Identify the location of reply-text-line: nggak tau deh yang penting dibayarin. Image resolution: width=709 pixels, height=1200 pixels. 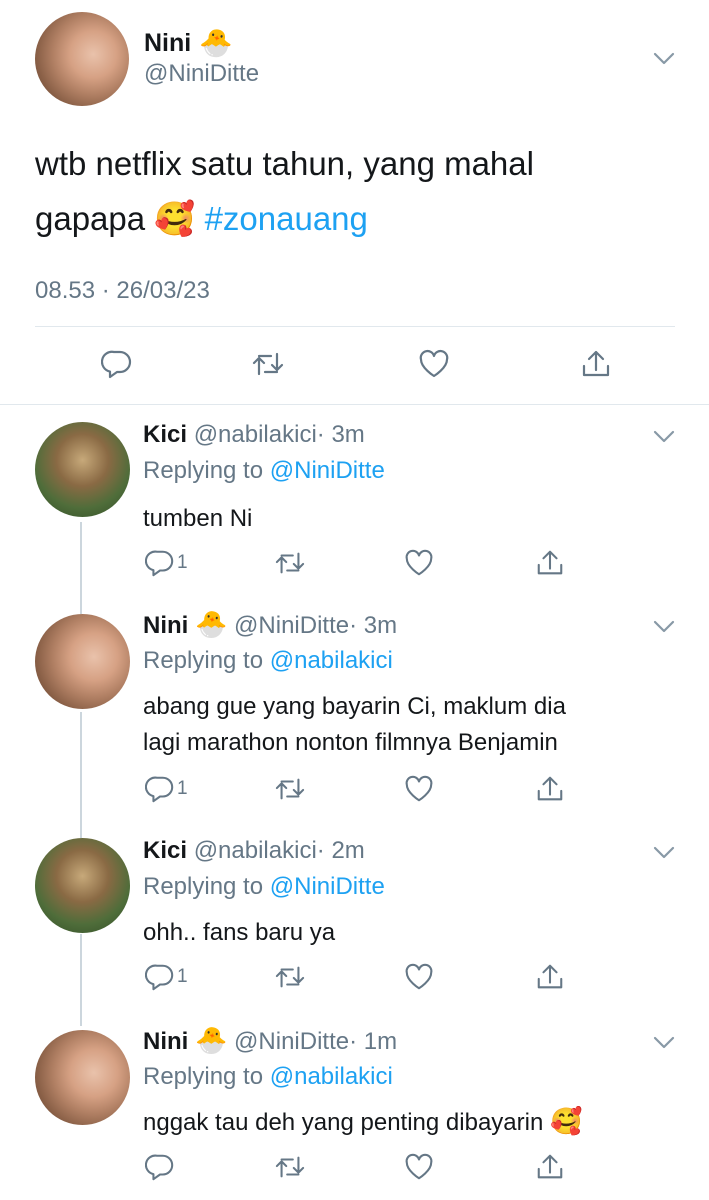
(343, 1122).